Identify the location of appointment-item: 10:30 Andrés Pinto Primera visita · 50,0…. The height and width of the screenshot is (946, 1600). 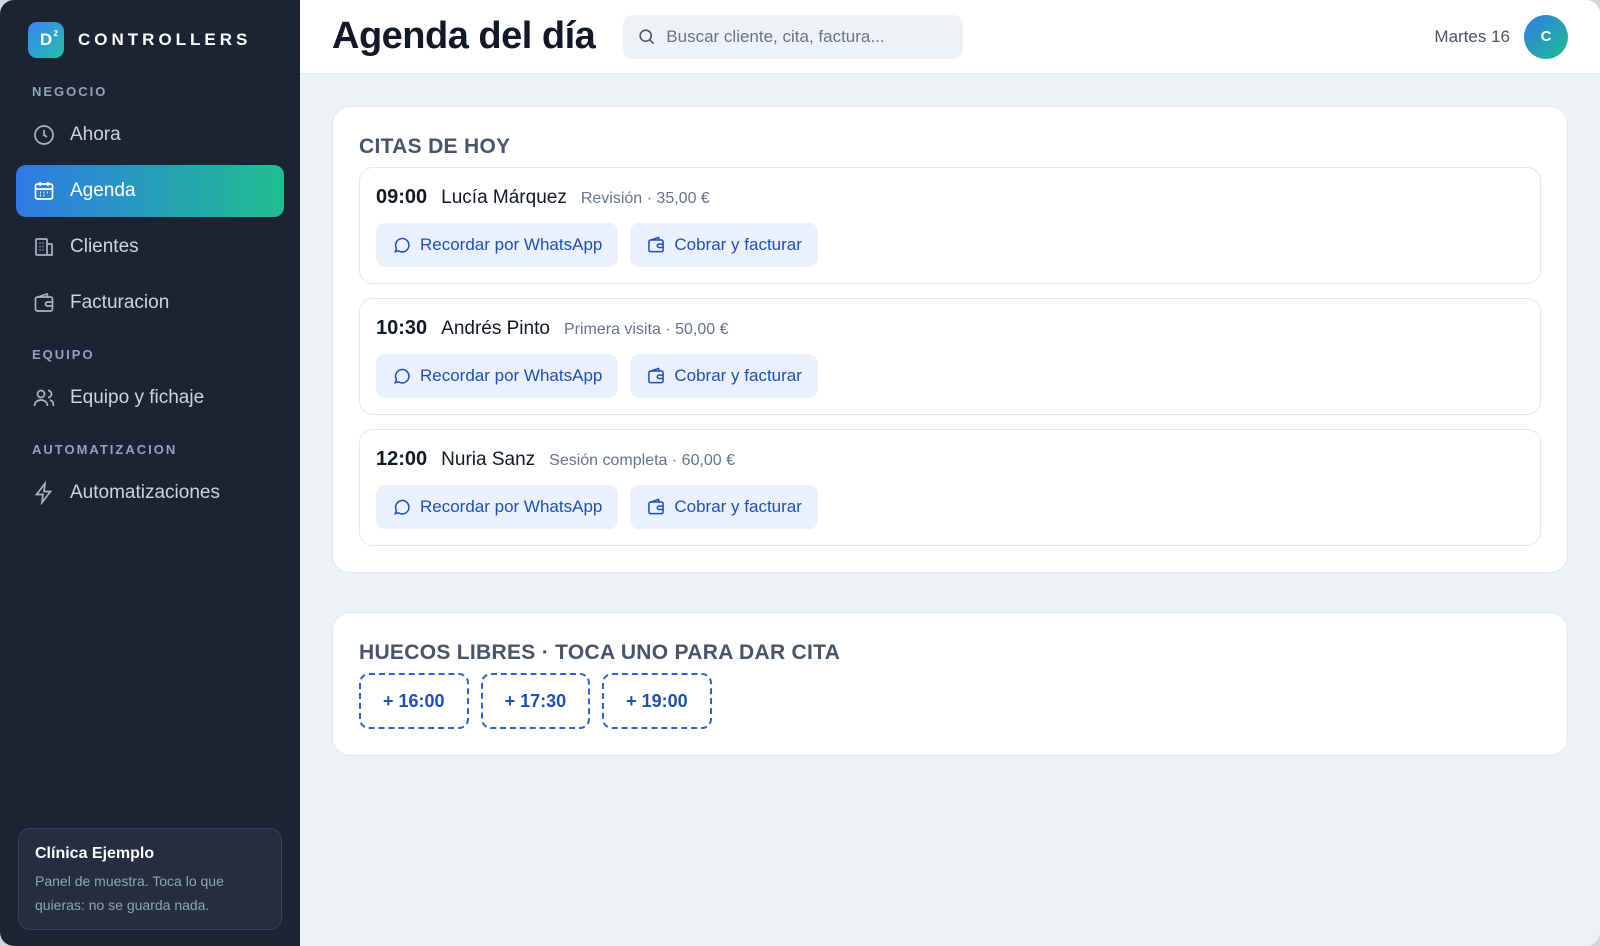
(950, 356).